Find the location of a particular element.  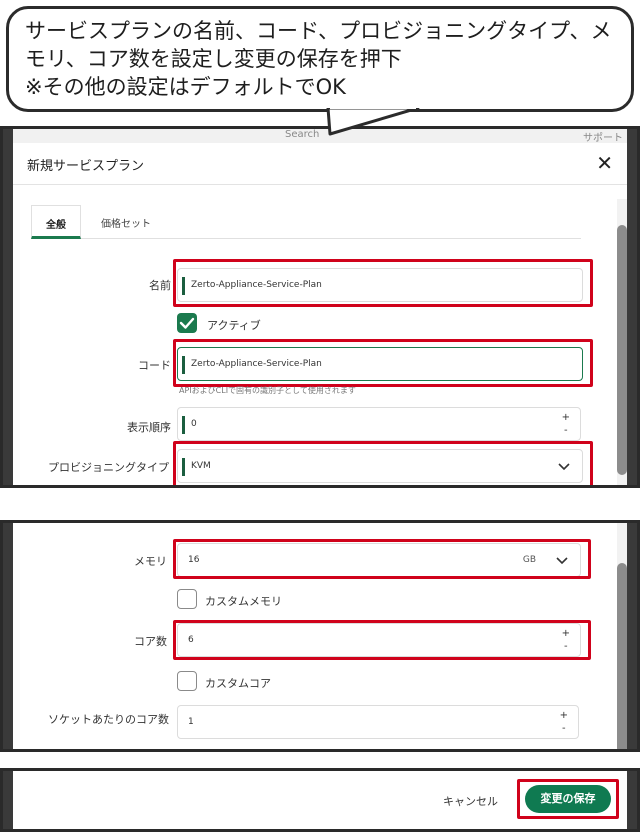

display-order-field: 0 + - is located at coordinates (379, 424).